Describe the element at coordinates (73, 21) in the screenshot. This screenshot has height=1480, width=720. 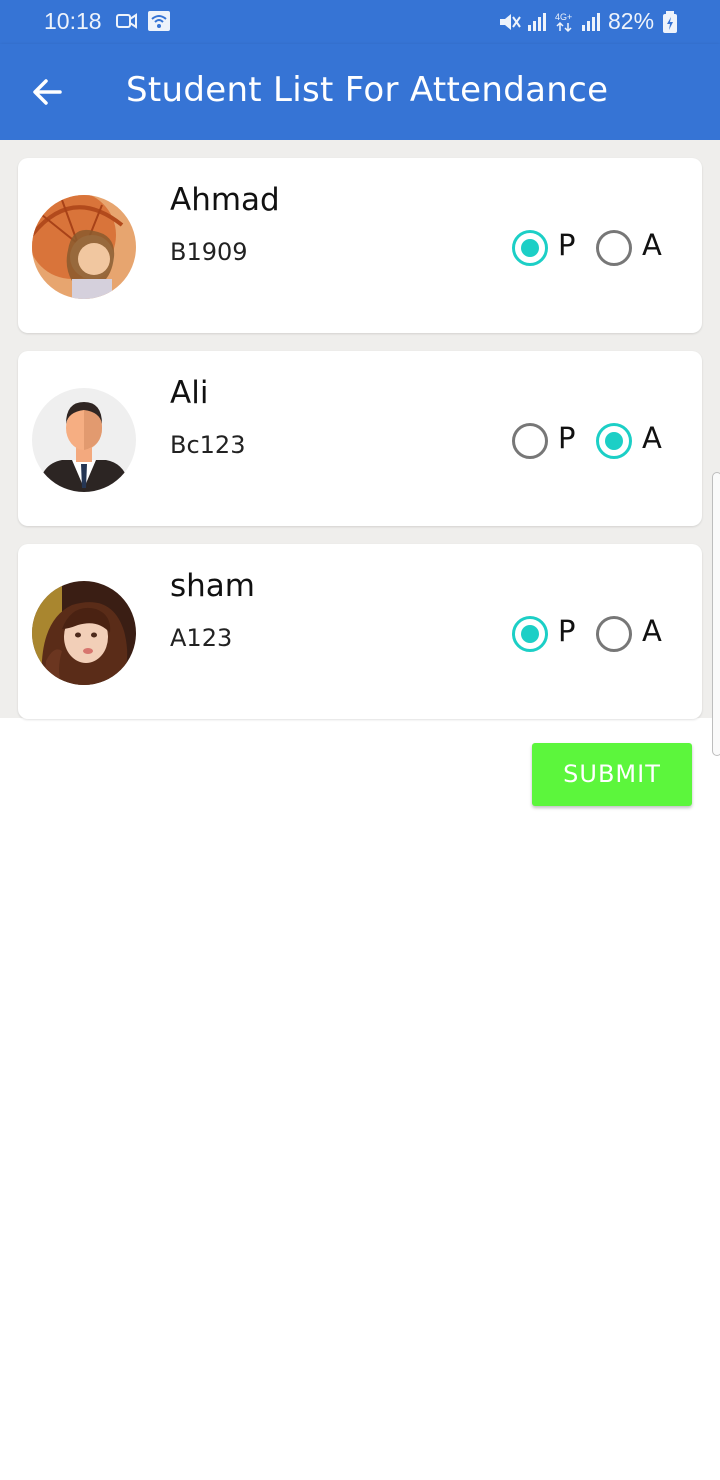
I see `status-time: 10:18` at that location.